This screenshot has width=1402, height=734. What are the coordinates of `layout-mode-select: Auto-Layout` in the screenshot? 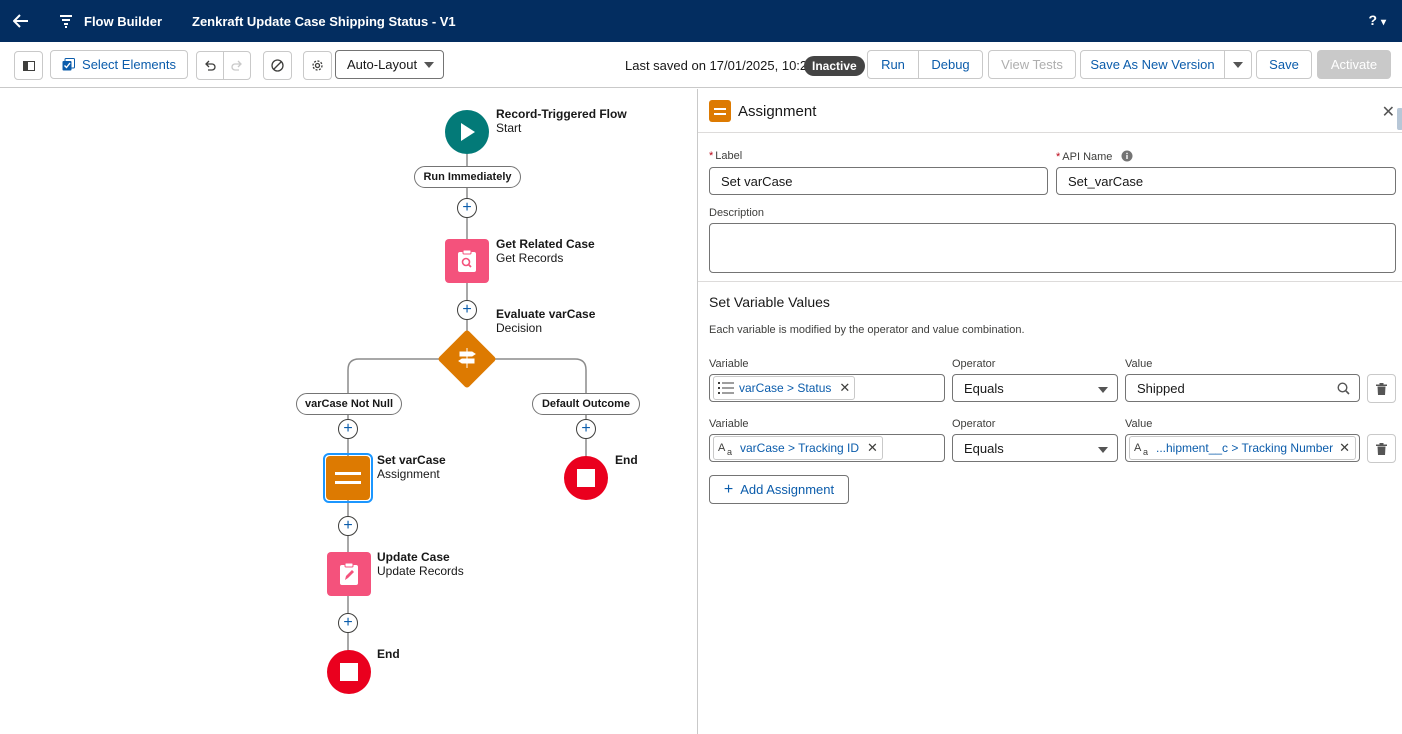 It's located at (389, 64).